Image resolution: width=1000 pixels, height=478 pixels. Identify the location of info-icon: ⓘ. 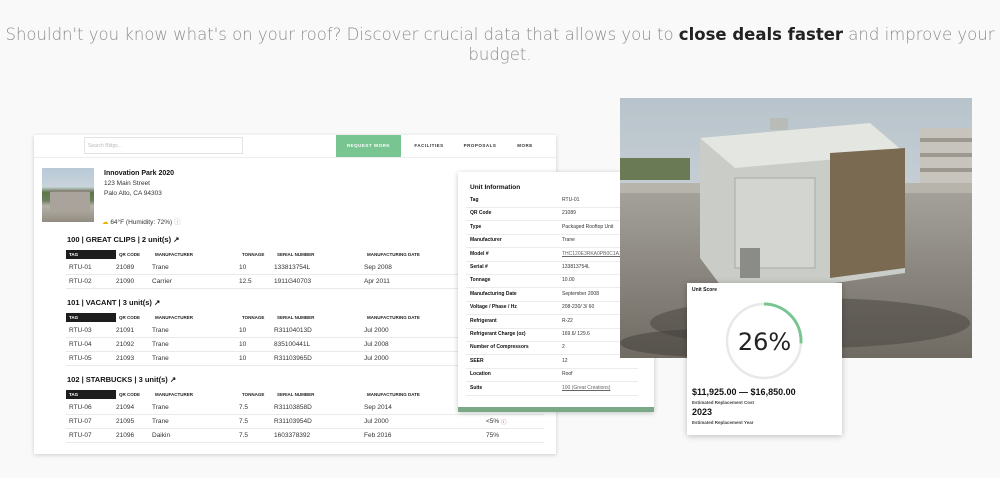
(177, 222).